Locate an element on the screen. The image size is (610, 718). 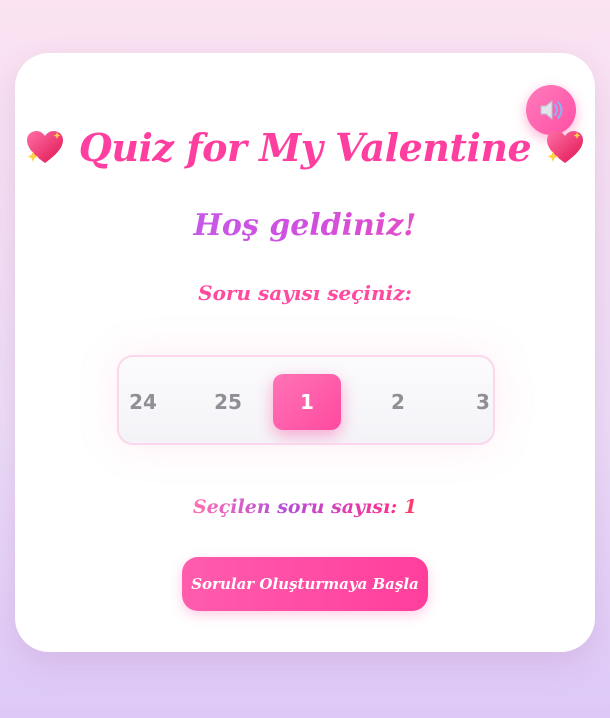
question-count-picker: 24 25 1 2 3 is located at coordinates (306, 400).